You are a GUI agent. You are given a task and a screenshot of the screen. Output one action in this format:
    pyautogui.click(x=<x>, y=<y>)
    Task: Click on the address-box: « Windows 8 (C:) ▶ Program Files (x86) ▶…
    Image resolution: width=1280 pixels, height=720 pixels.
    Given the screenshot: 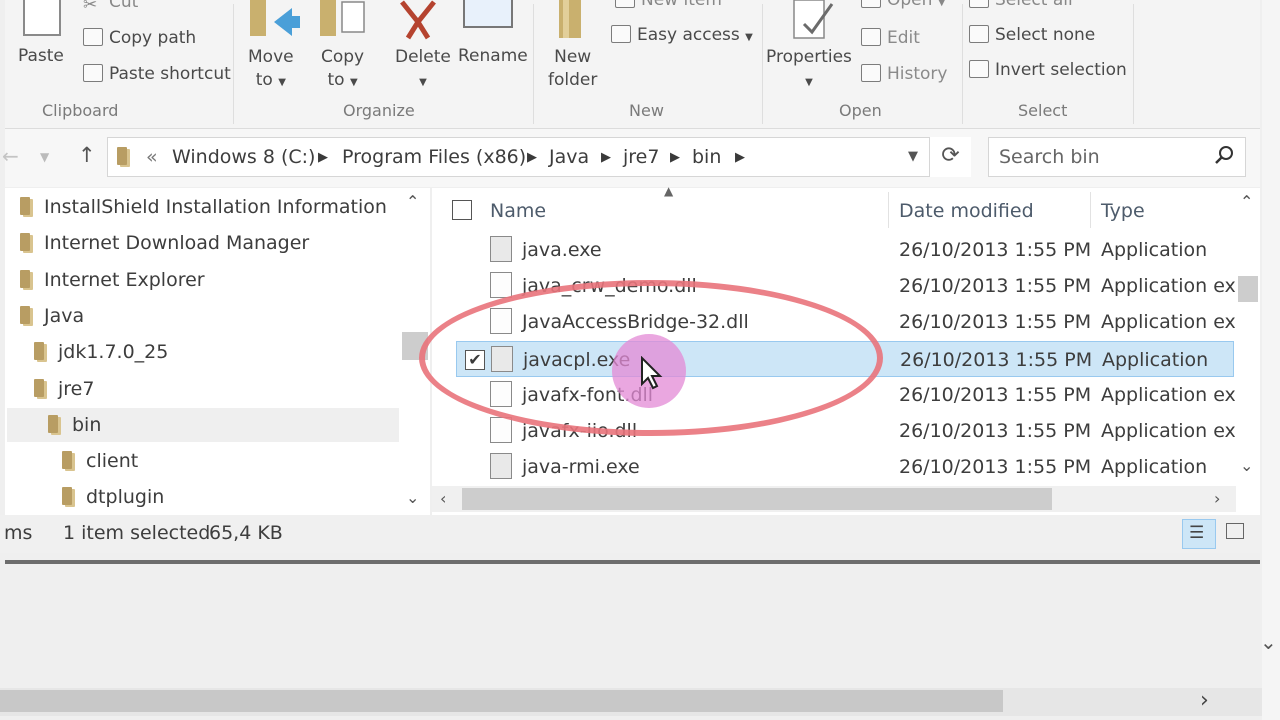 What is the action you would take?
    pyautogui.click(x=539, y=157)
    